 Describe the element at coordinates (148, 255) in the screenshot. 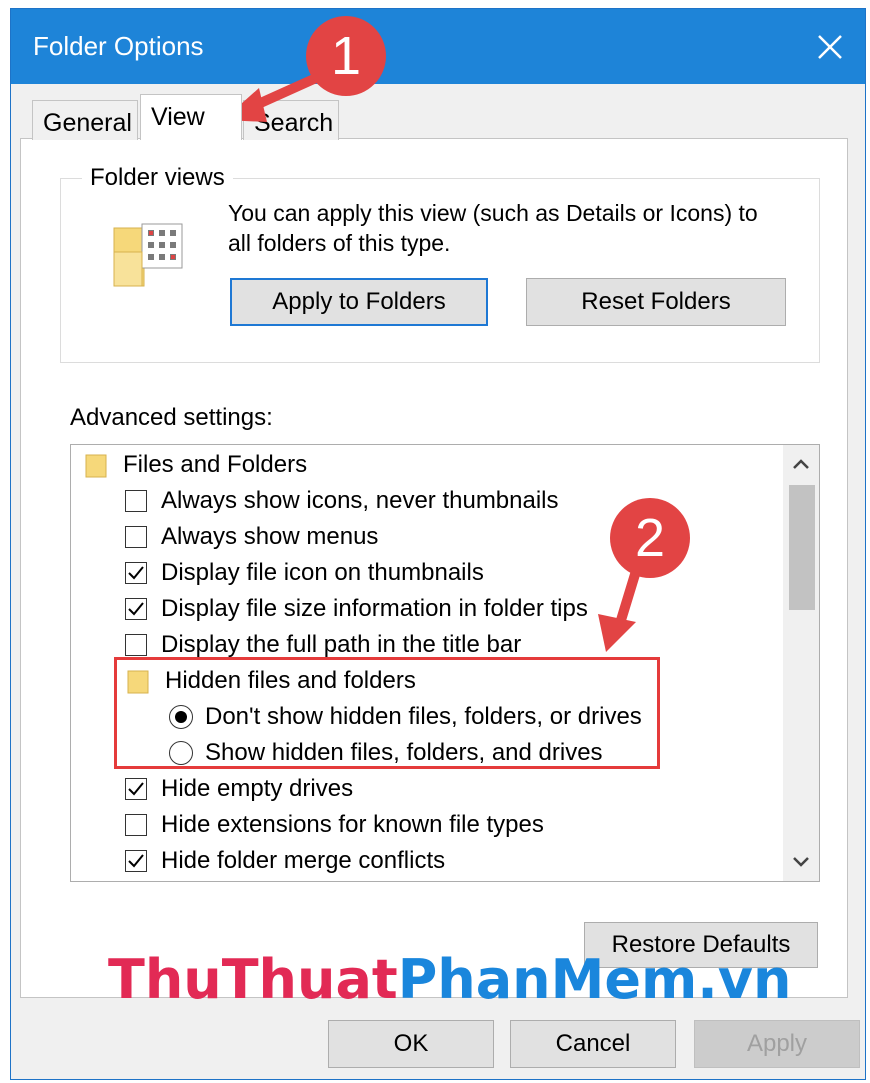

I see `folder-views-icon` at that location.